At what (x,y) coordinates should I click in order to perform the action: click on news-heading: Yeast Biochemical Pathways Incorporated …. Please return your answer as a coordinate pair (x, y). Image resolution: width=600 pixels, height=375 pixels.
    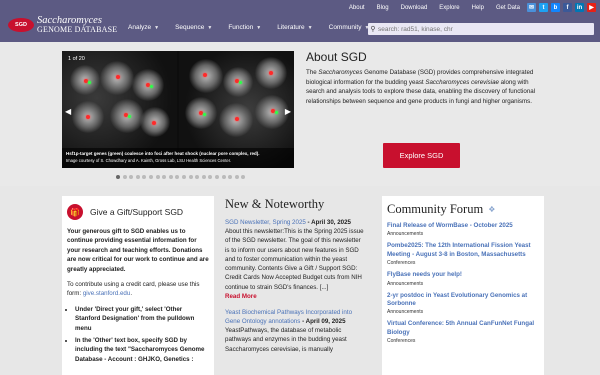
    Looking at the image, I should click on (295, 317).